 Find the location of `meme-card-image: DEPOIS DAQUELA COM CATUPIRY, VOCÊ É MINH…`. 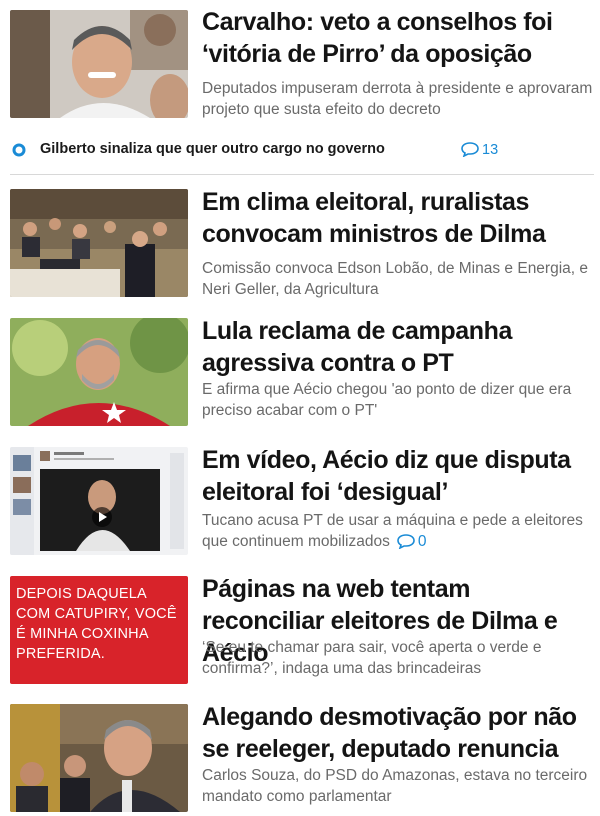

meme-card-image: DEPOIS DAQUELA COM CATUPIRY, VOCÊ É MINH… is located at coordinates (99, 630).